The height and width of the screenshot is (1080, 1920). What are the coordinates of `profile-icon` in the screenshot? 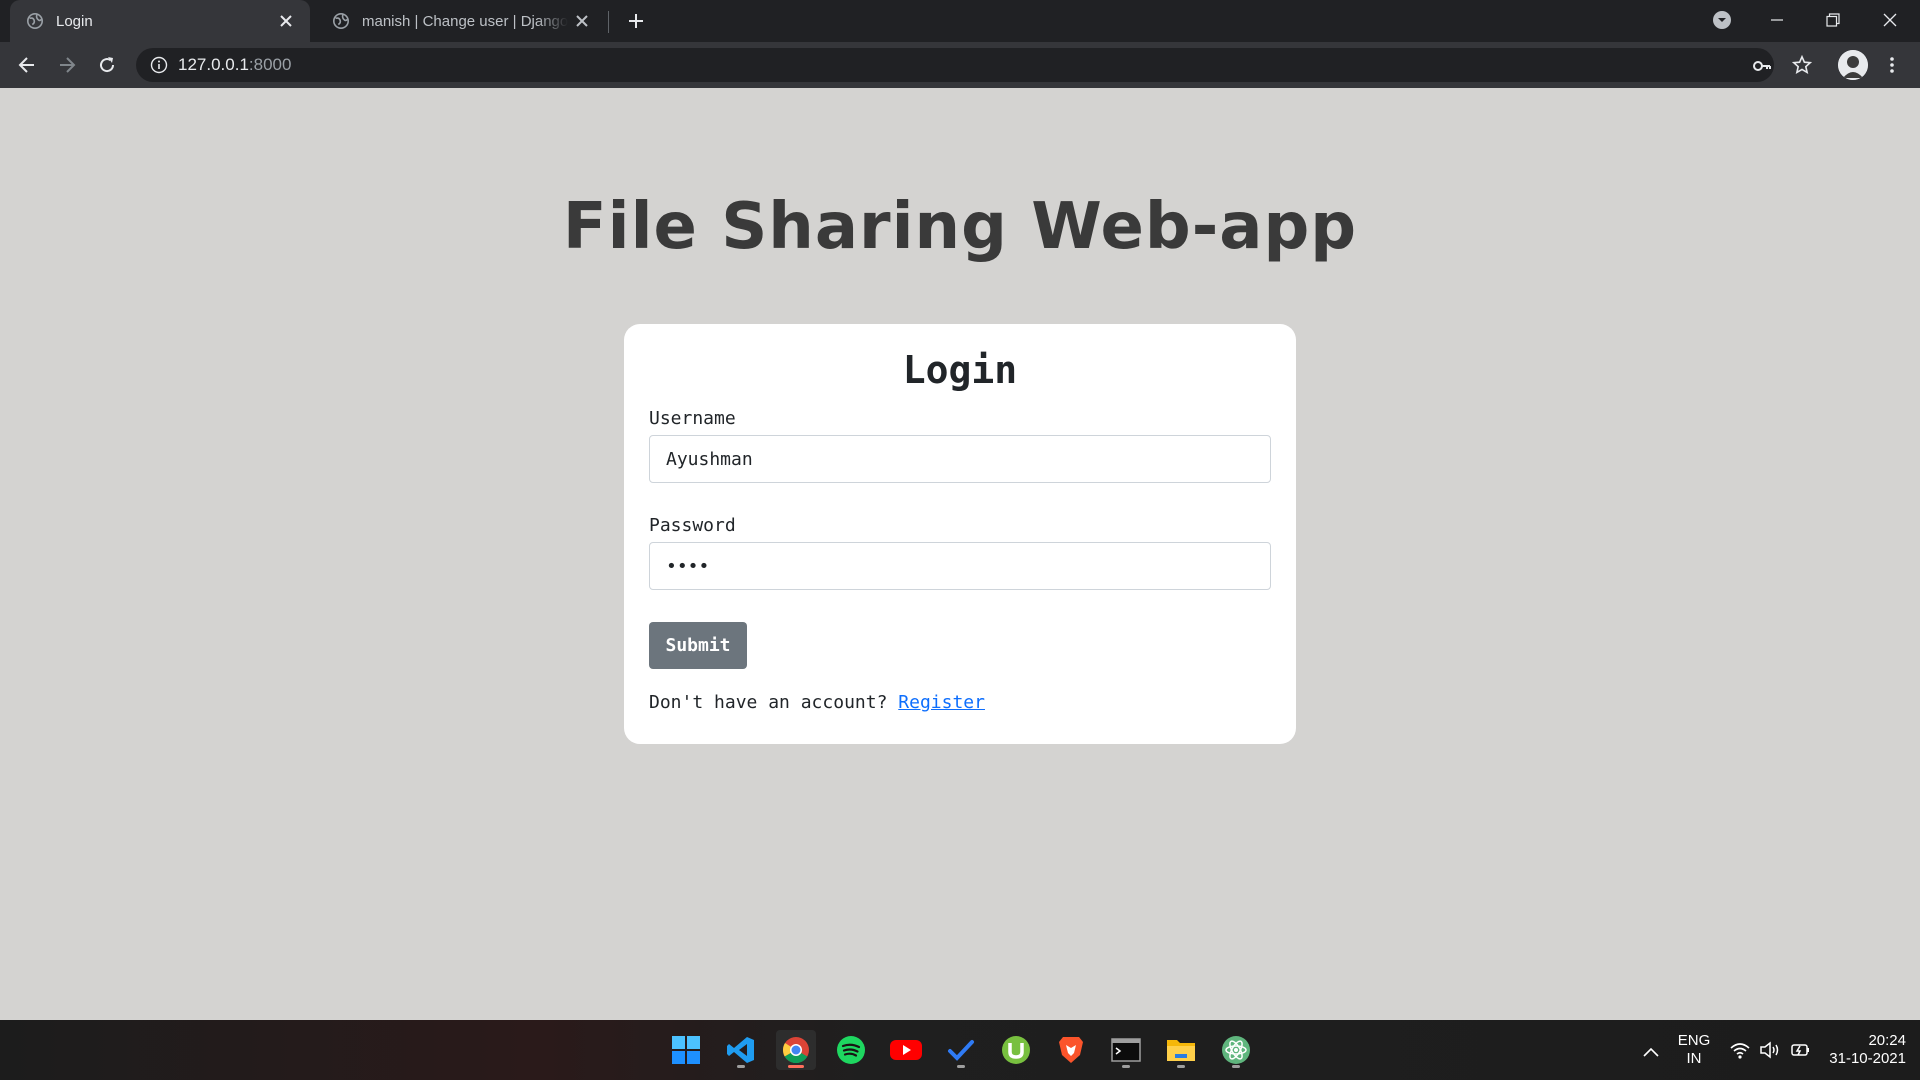 It's located at (1853, 65).